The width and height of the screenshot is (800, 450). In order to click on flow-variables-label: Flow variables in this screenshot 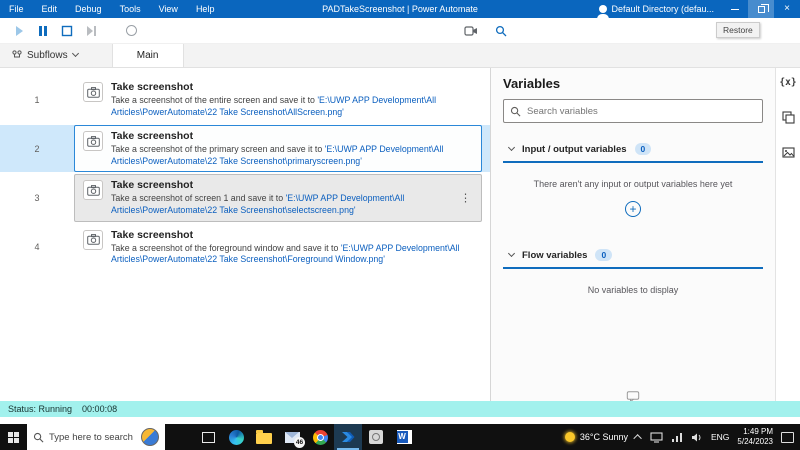, I will do `click(555, 255)`.